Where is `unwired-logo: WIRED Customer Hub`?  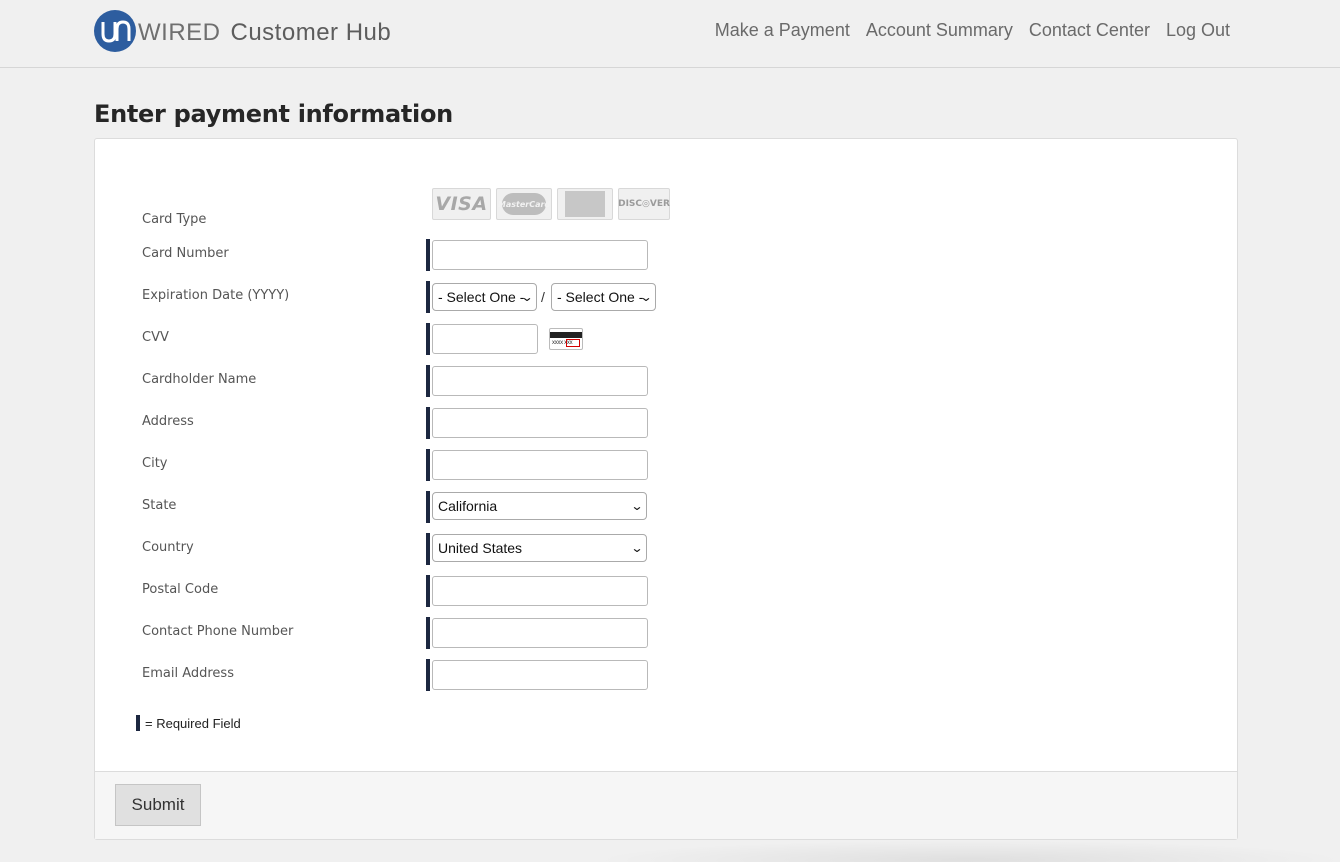 unwired-logo: WIRED Customer Hub is located at coordinates (244, 32).